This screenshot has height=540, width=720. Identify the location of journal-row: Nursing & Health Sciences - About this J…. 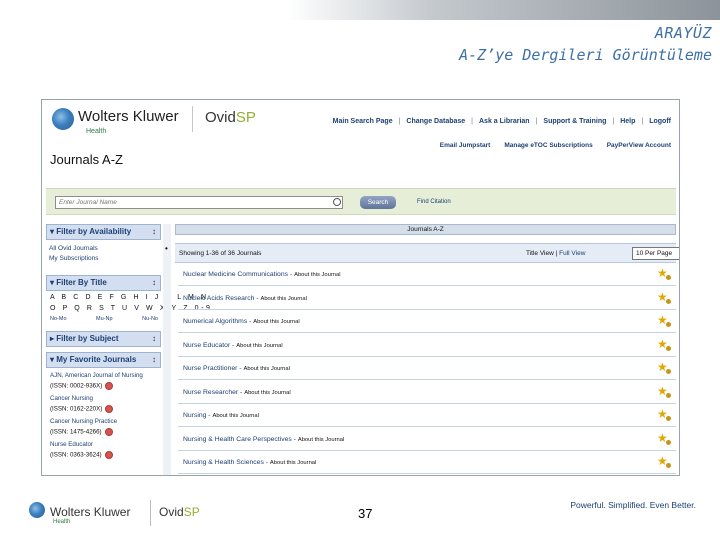
(427, 462).